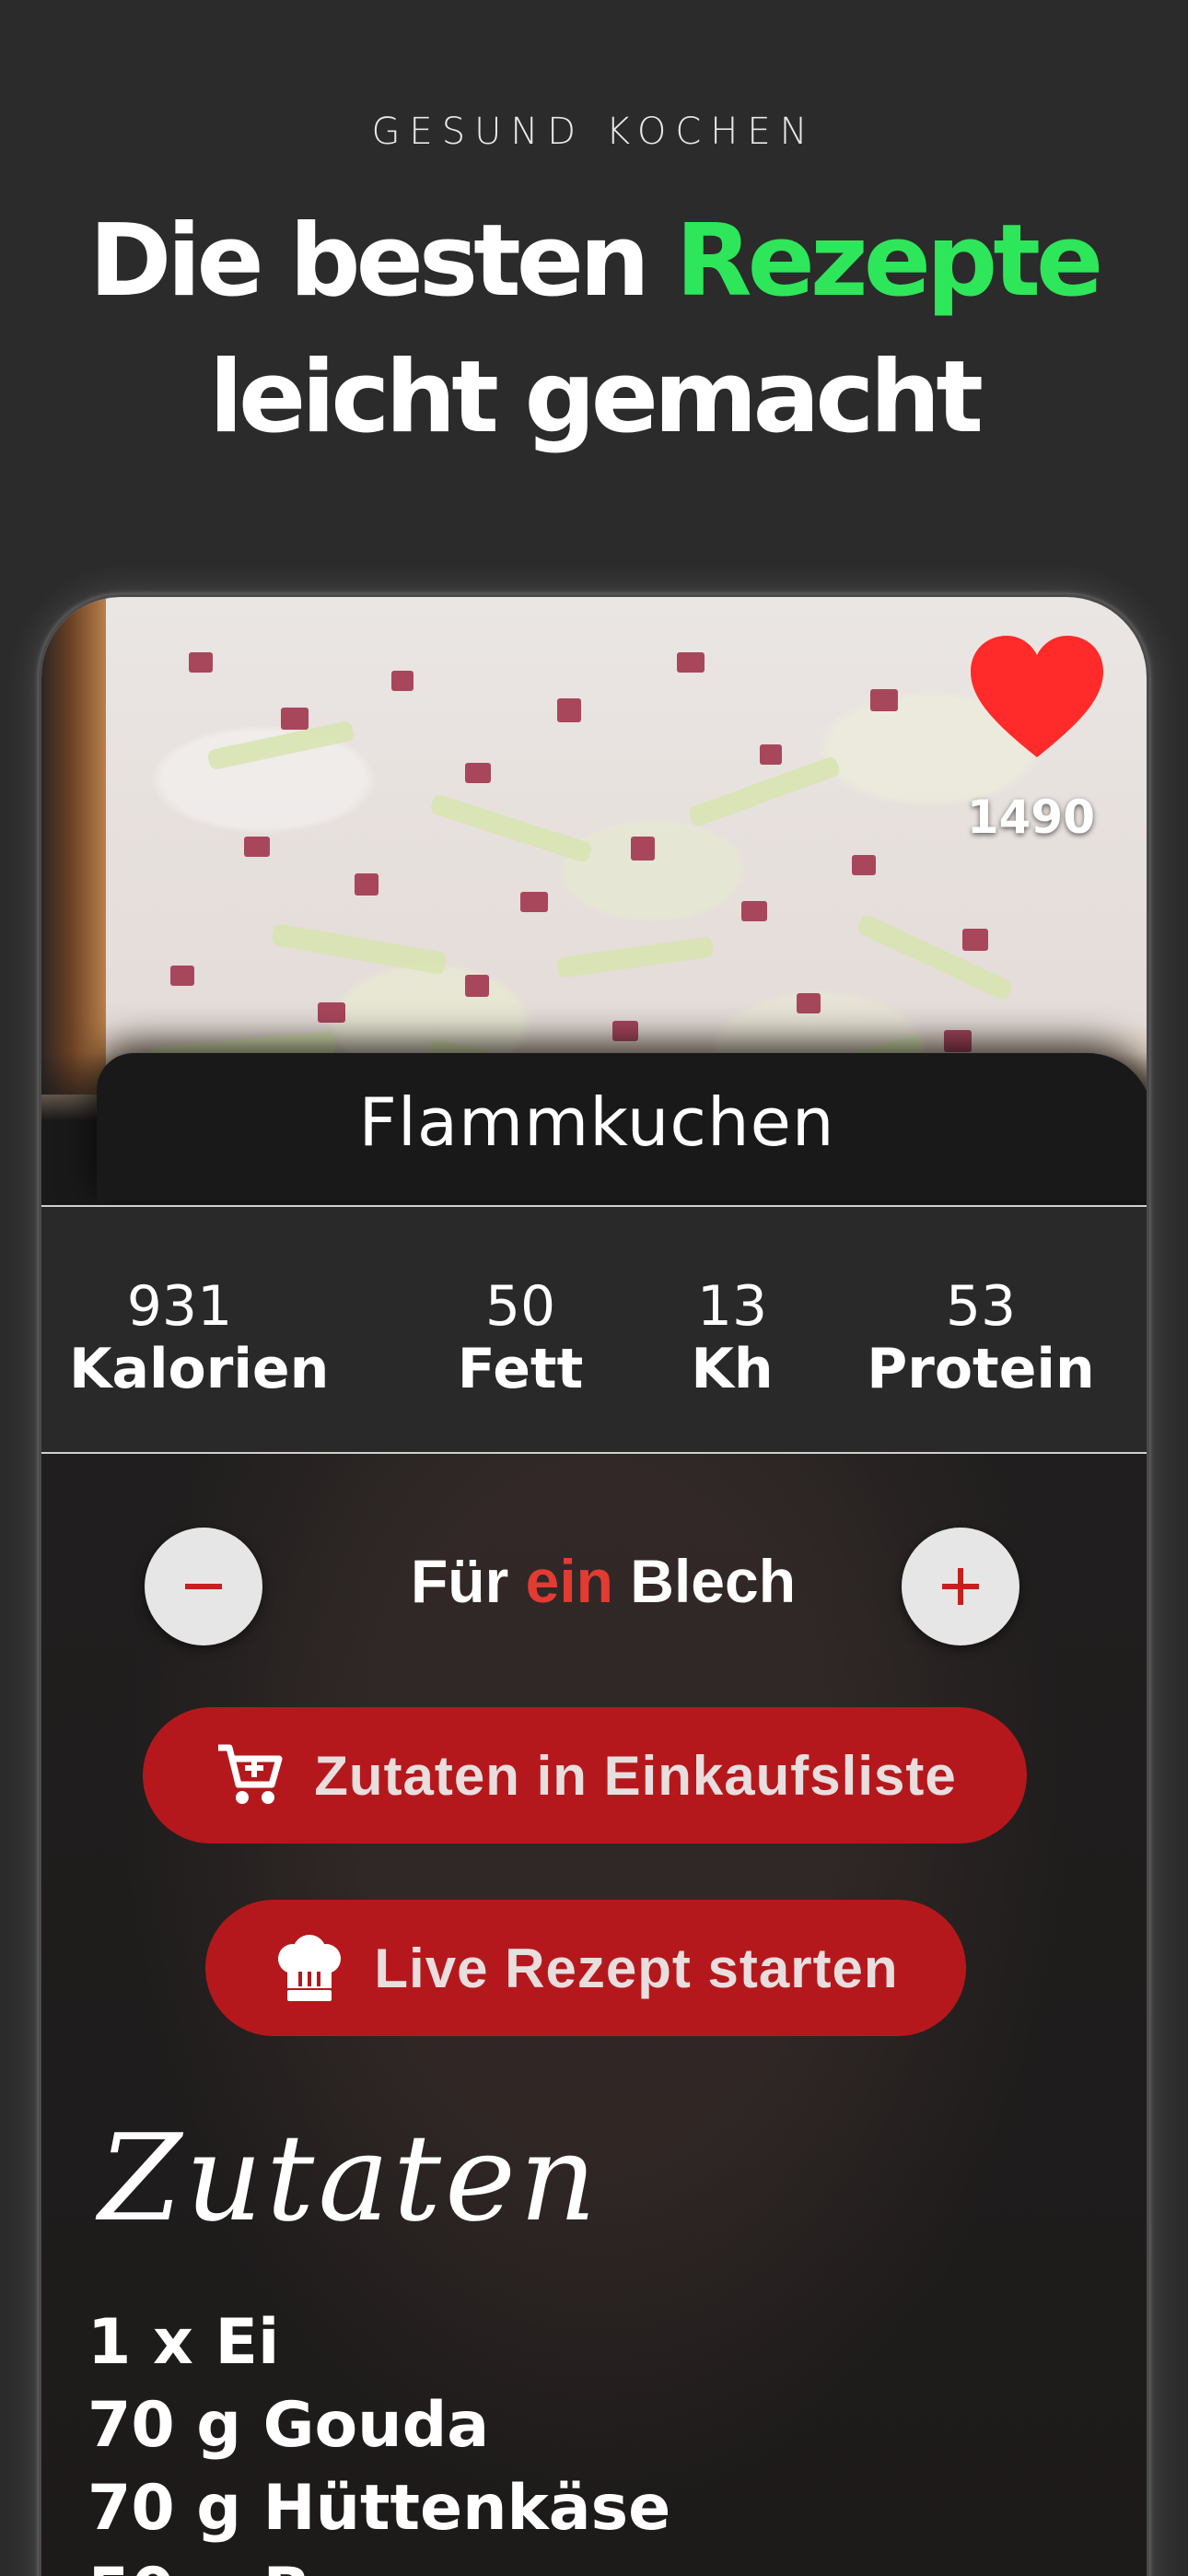 This screenshot has width=1188, height=2576. Describe the element at coordinates (981, 1306) in the screenshot. I see `nutrition-value: 53` at that location.